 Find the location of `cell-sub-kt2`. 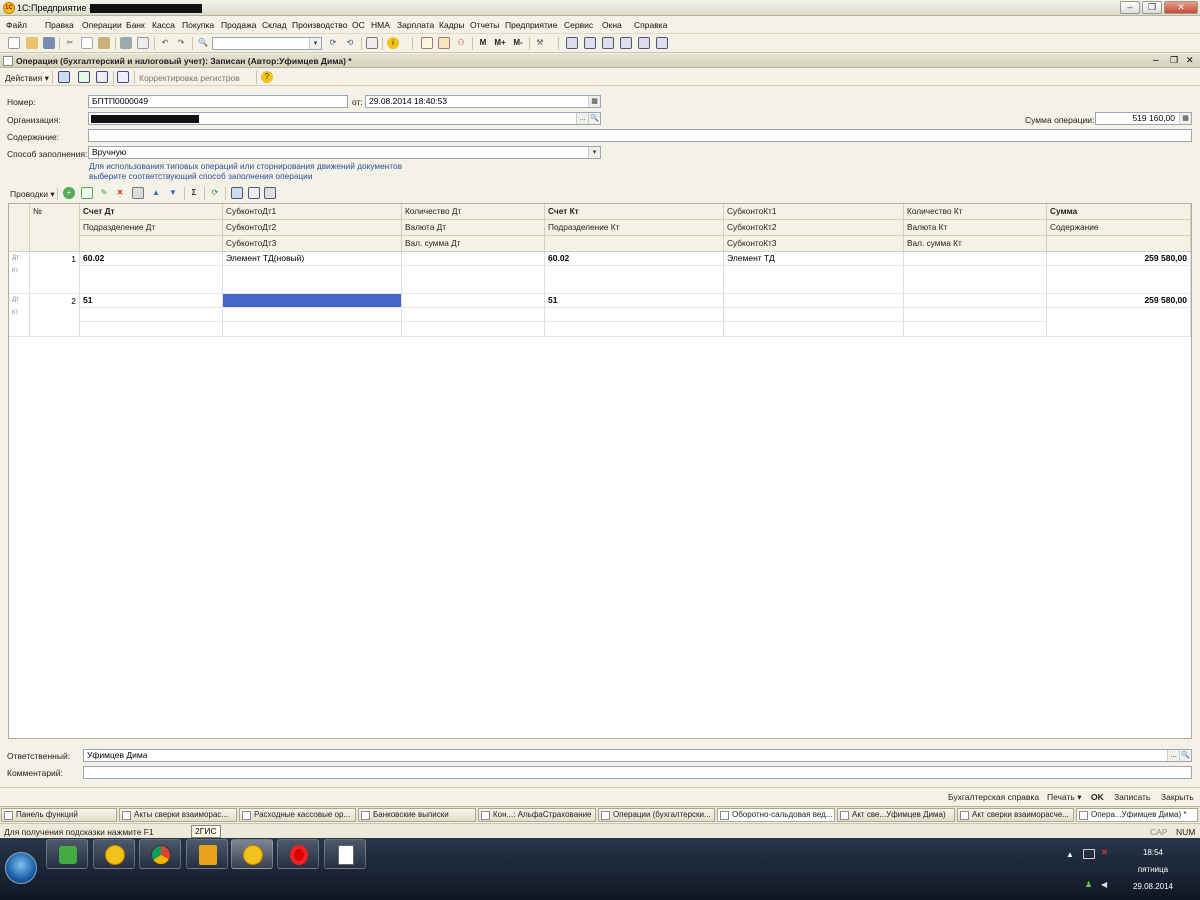

cell-sub-kt2 is located at coordinates (814, 280).